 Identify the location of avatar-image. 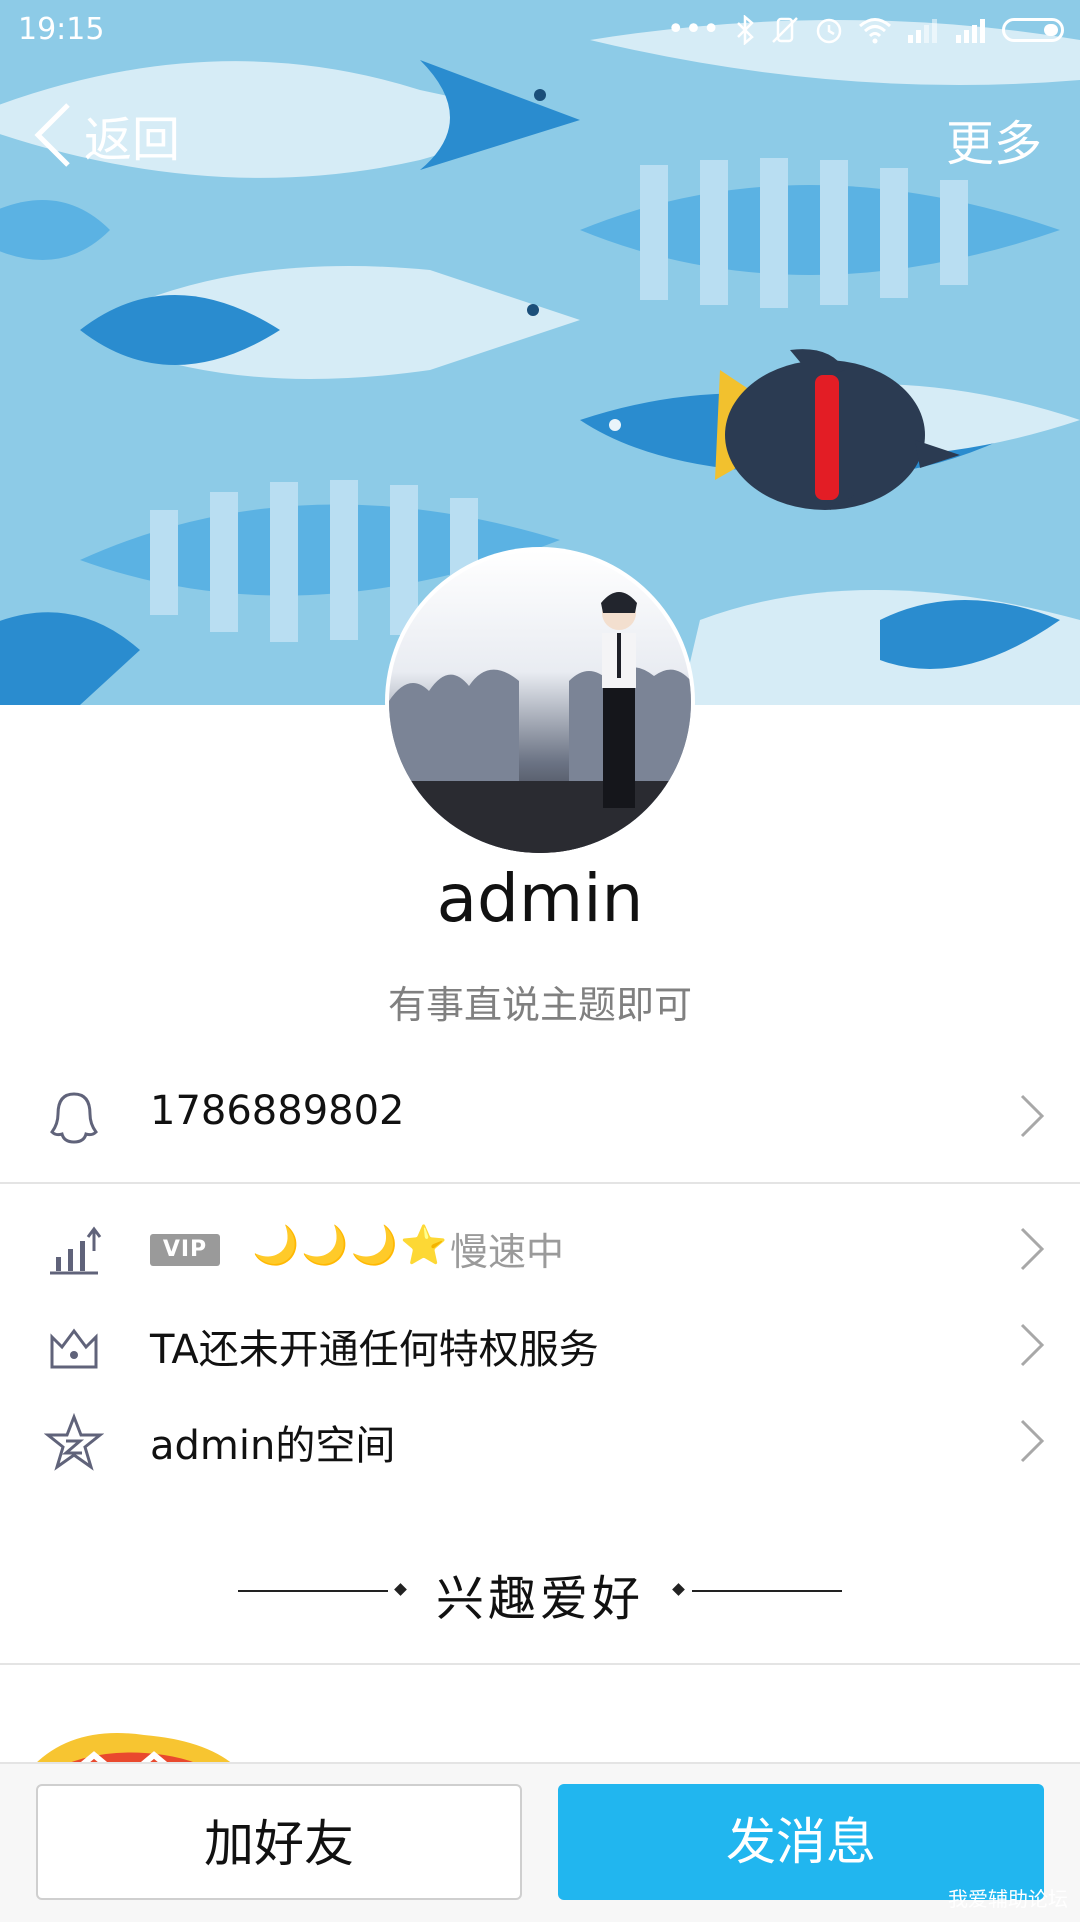
(540, 702).